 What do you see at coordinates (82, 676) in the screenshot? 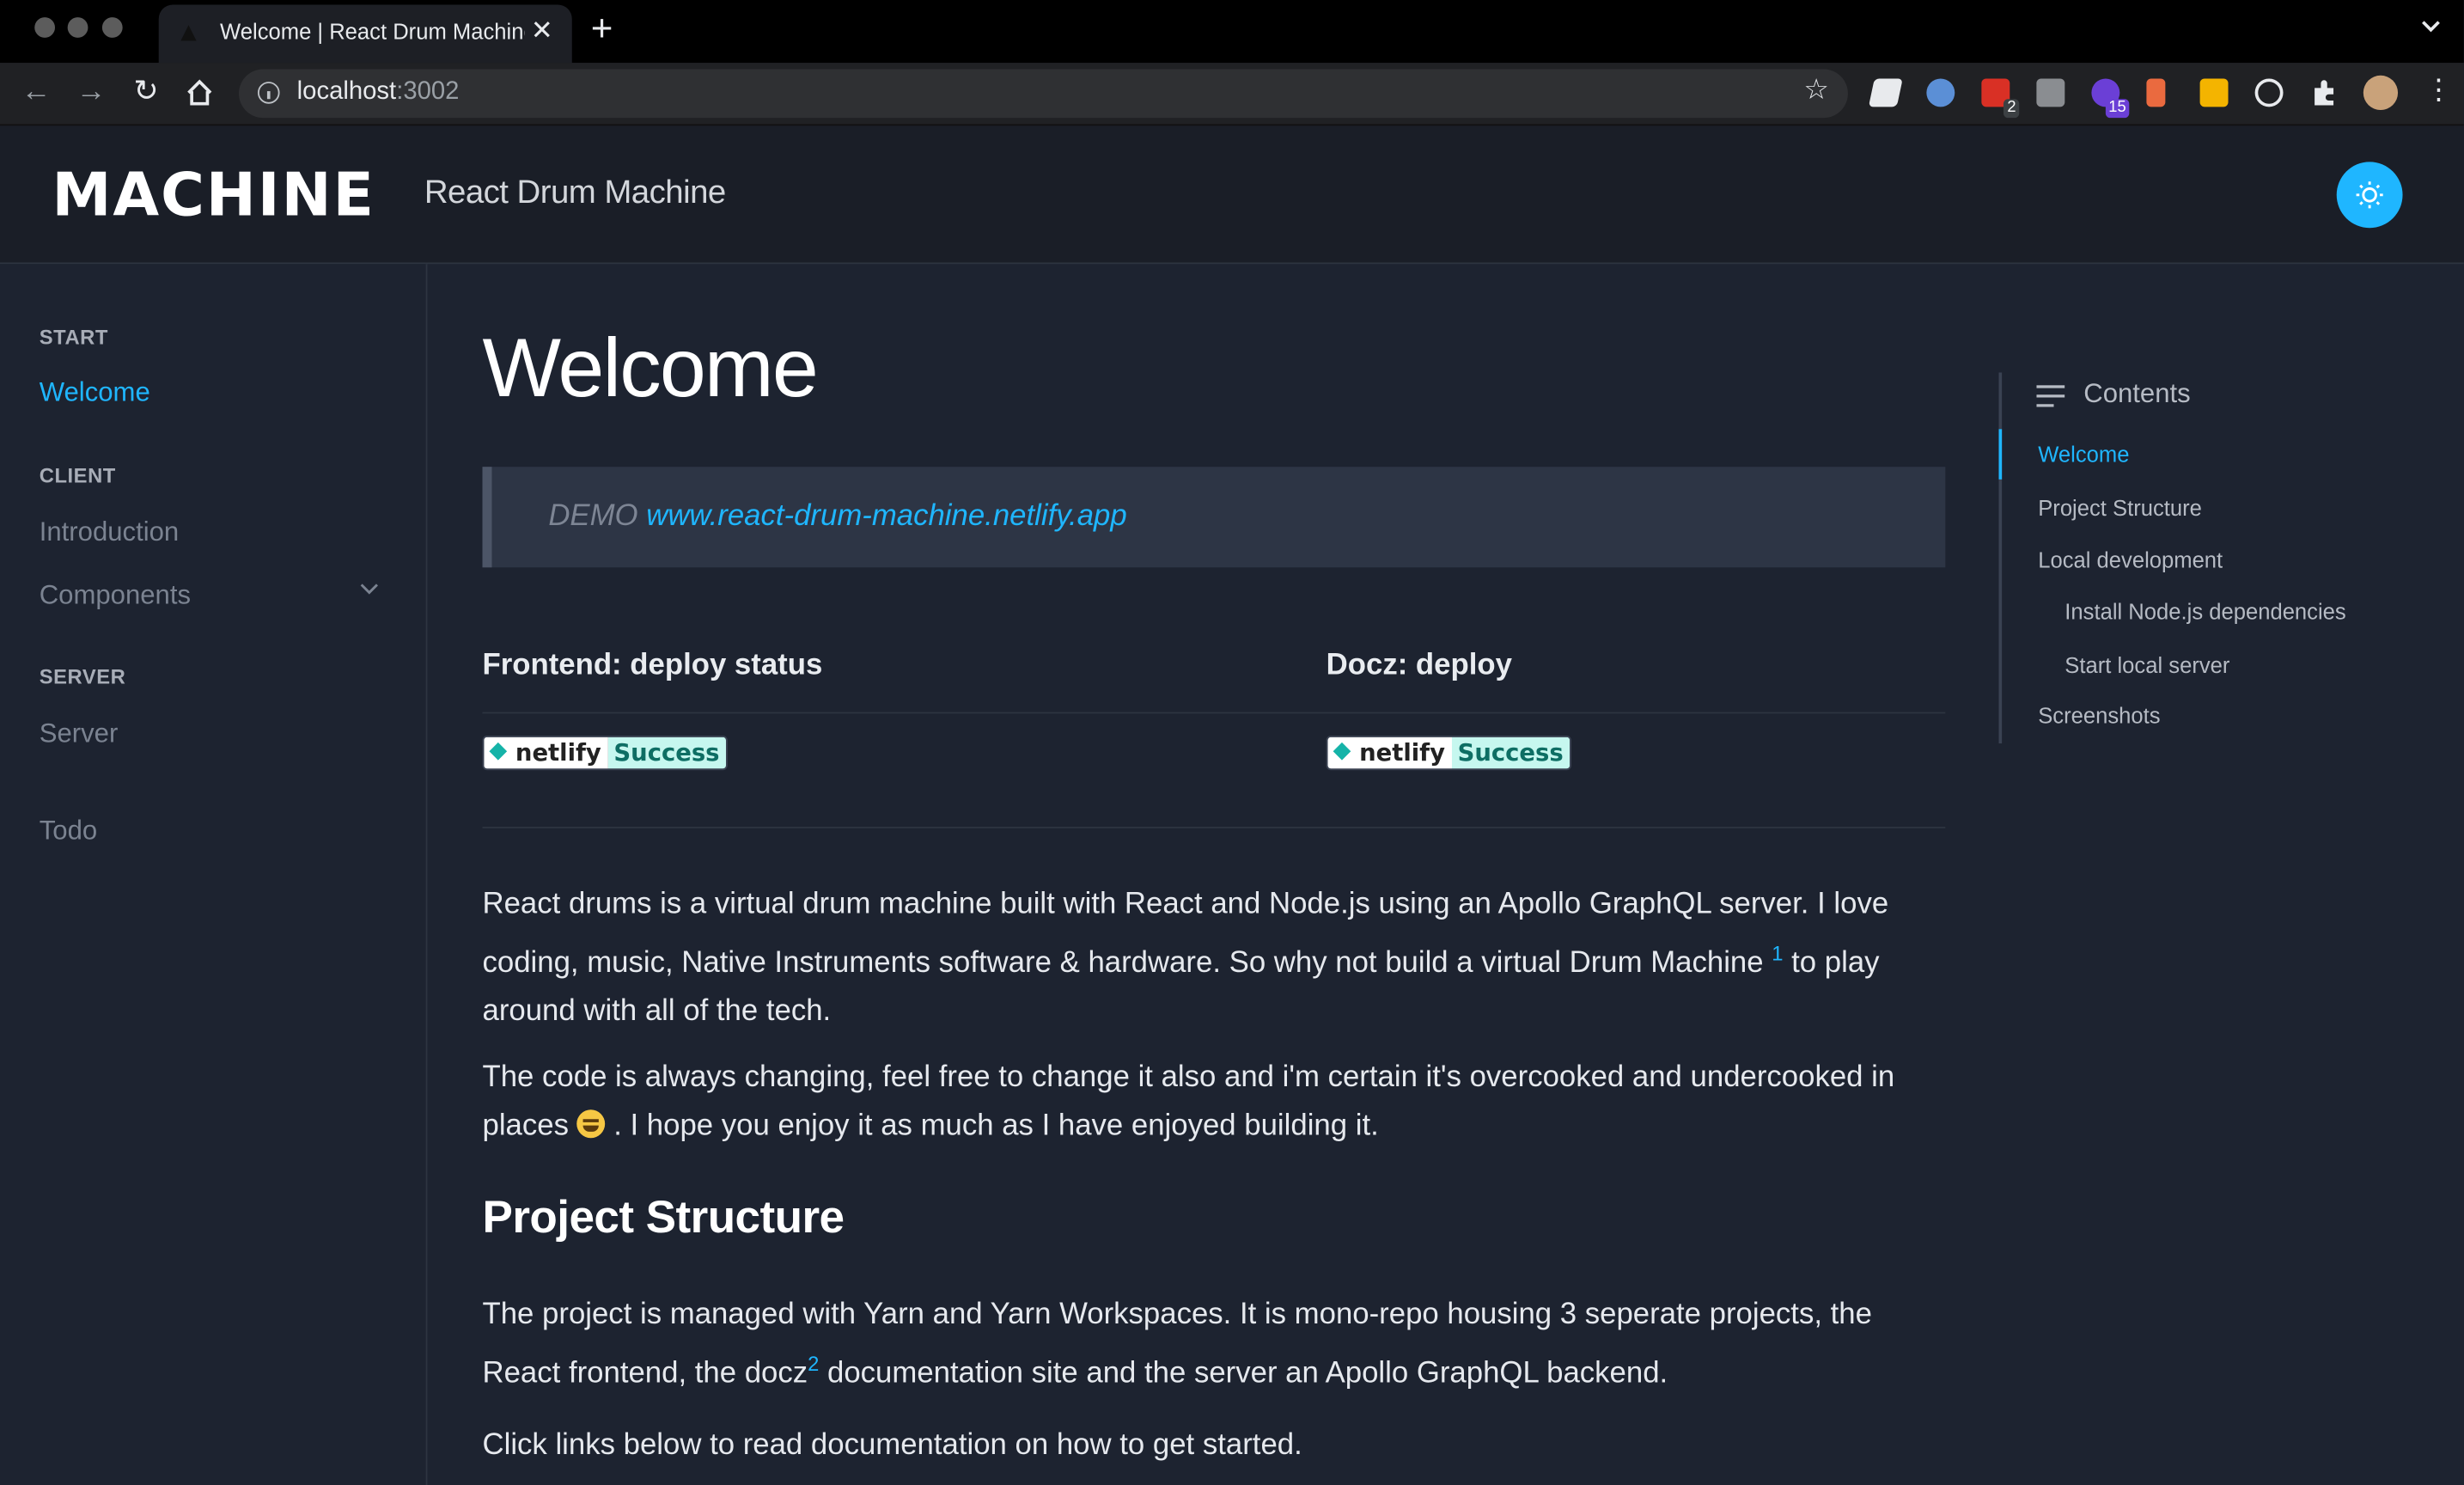
I see `sidebar-section-server: SERVER` at bounding box center [82, 676].